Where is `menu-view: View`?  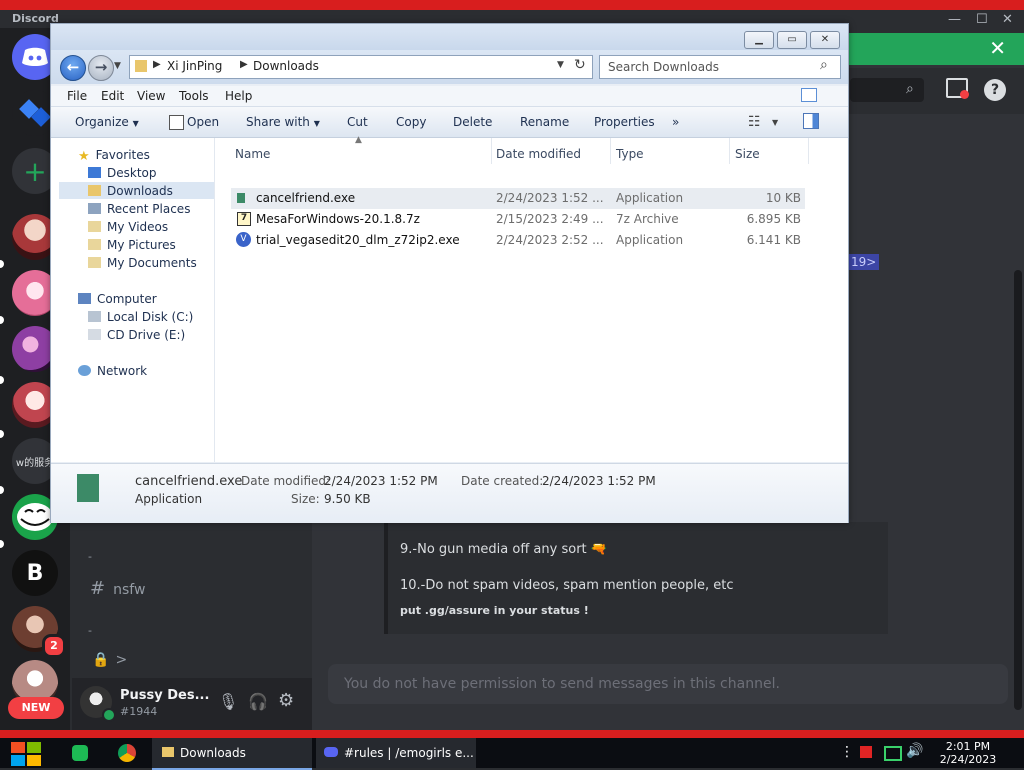 menu-view: View is located at coordinates (151, 96).